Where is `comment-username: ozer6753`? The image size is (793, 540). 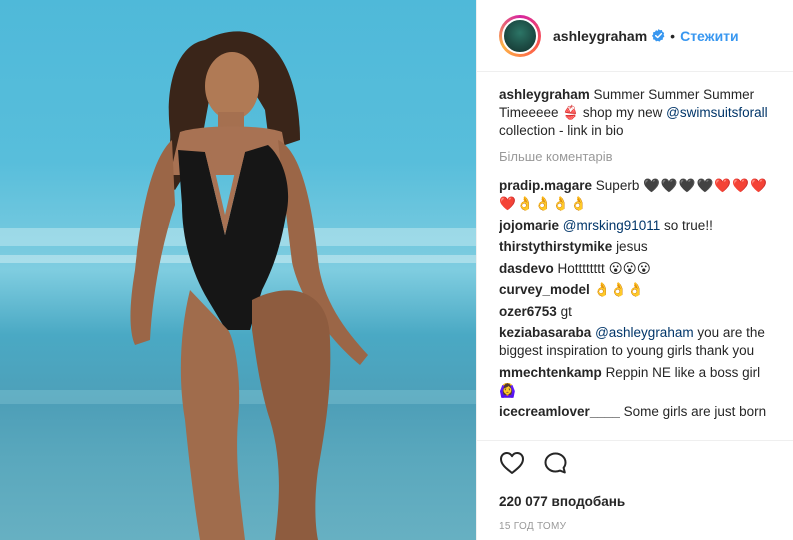
comment-username: ozer6753 is located at coordinates (528, 311).